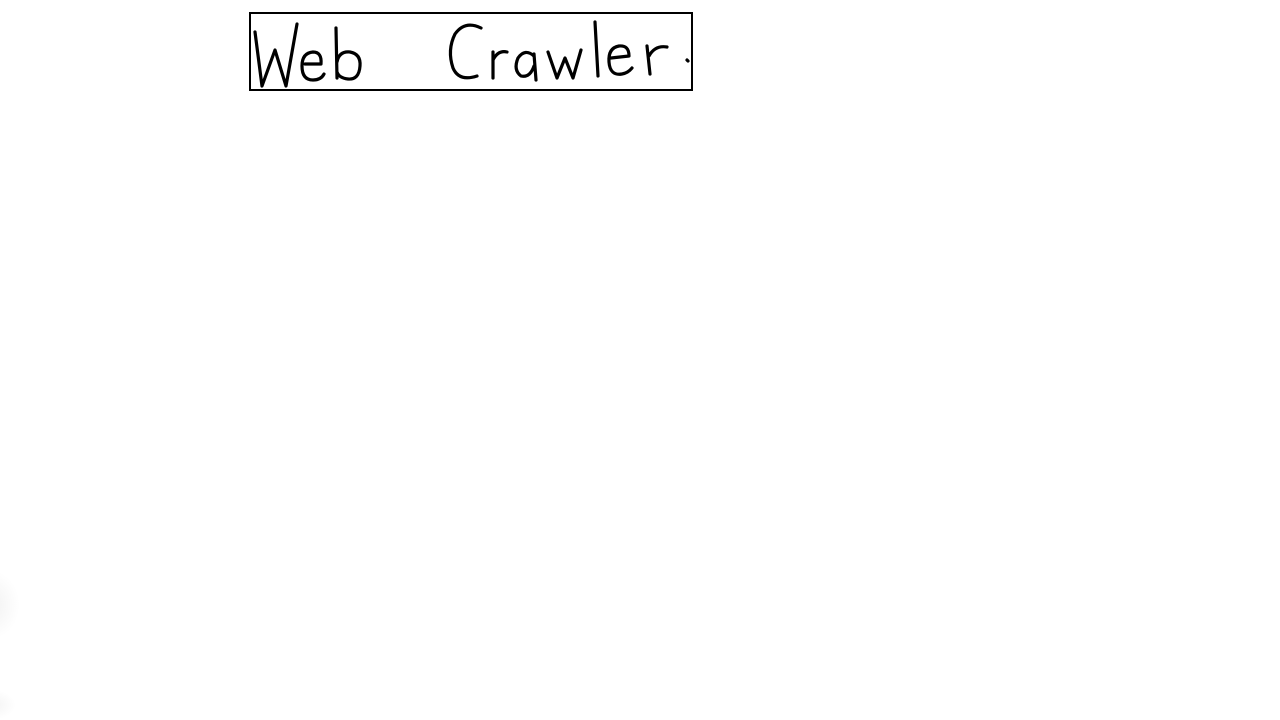  Describe the element at coordinates (348, 53) in the screenshot. I see `letter-b` at that location.